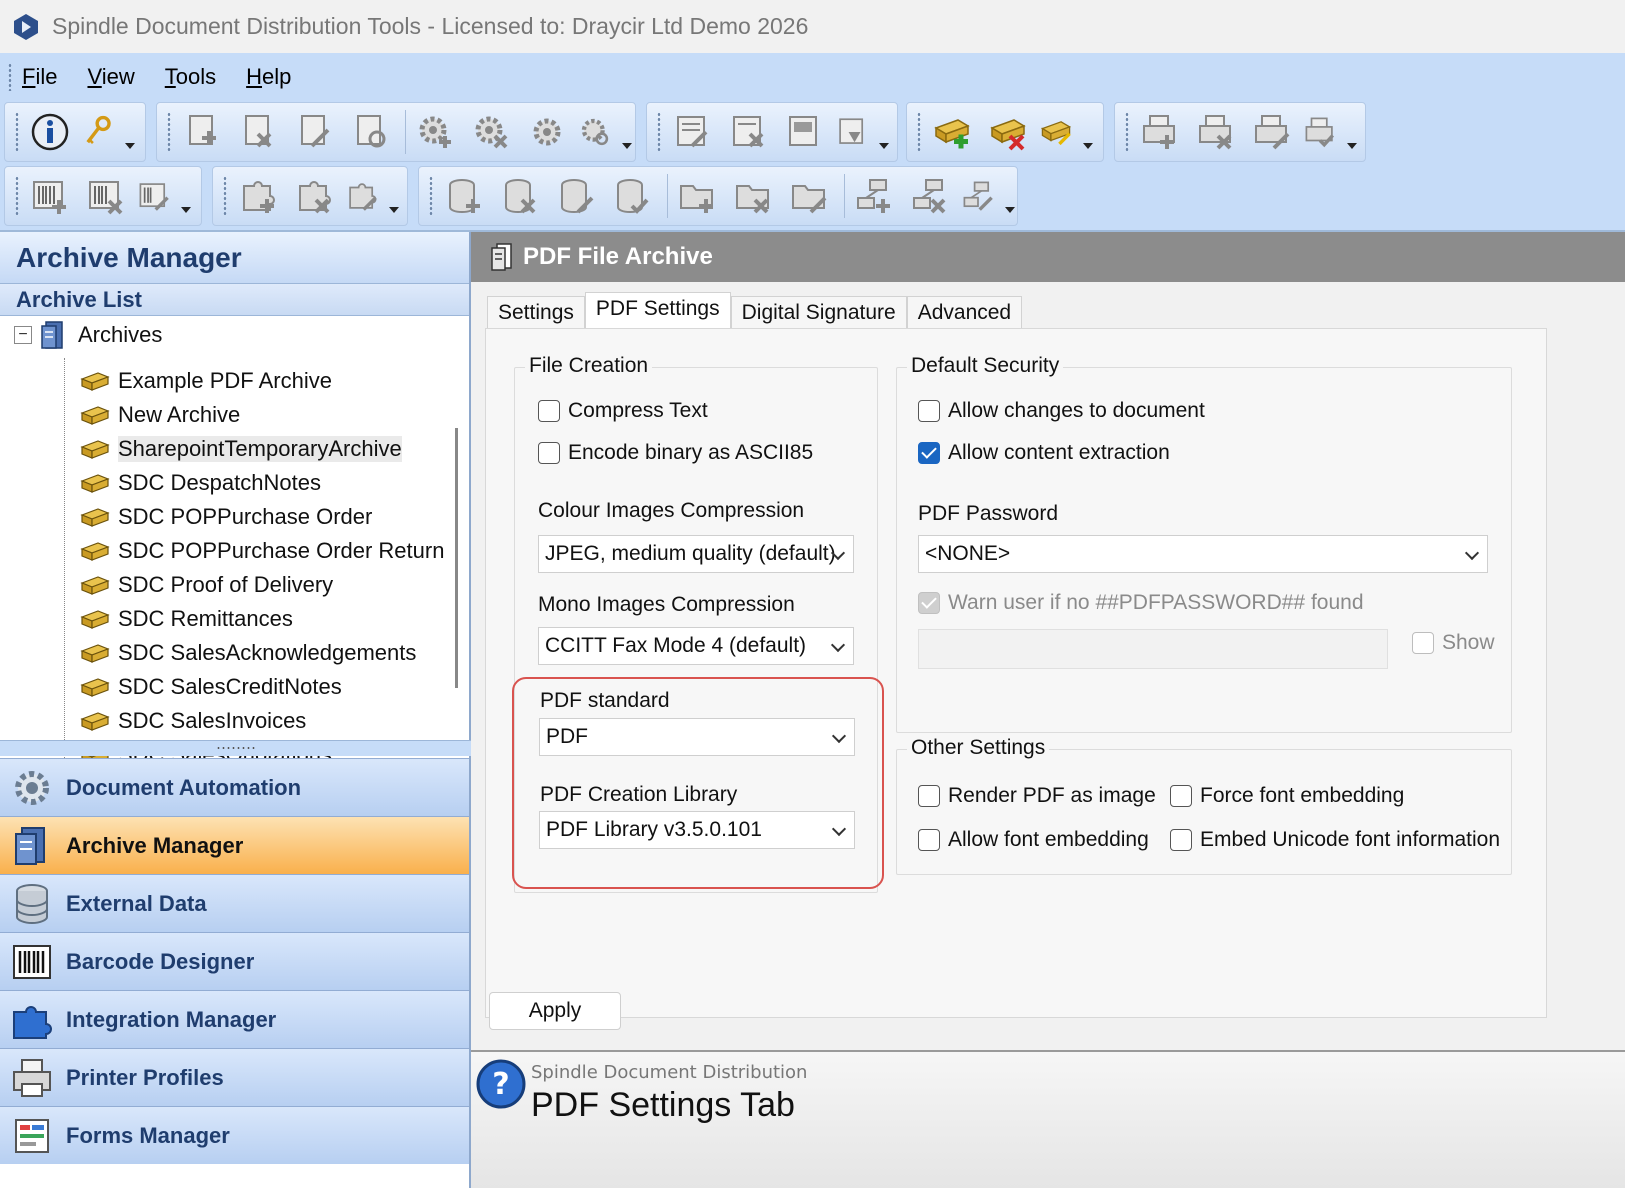  Describe the element at coordinates (978, 196) in the screenshot. I see `network-edit-icon` at that location.